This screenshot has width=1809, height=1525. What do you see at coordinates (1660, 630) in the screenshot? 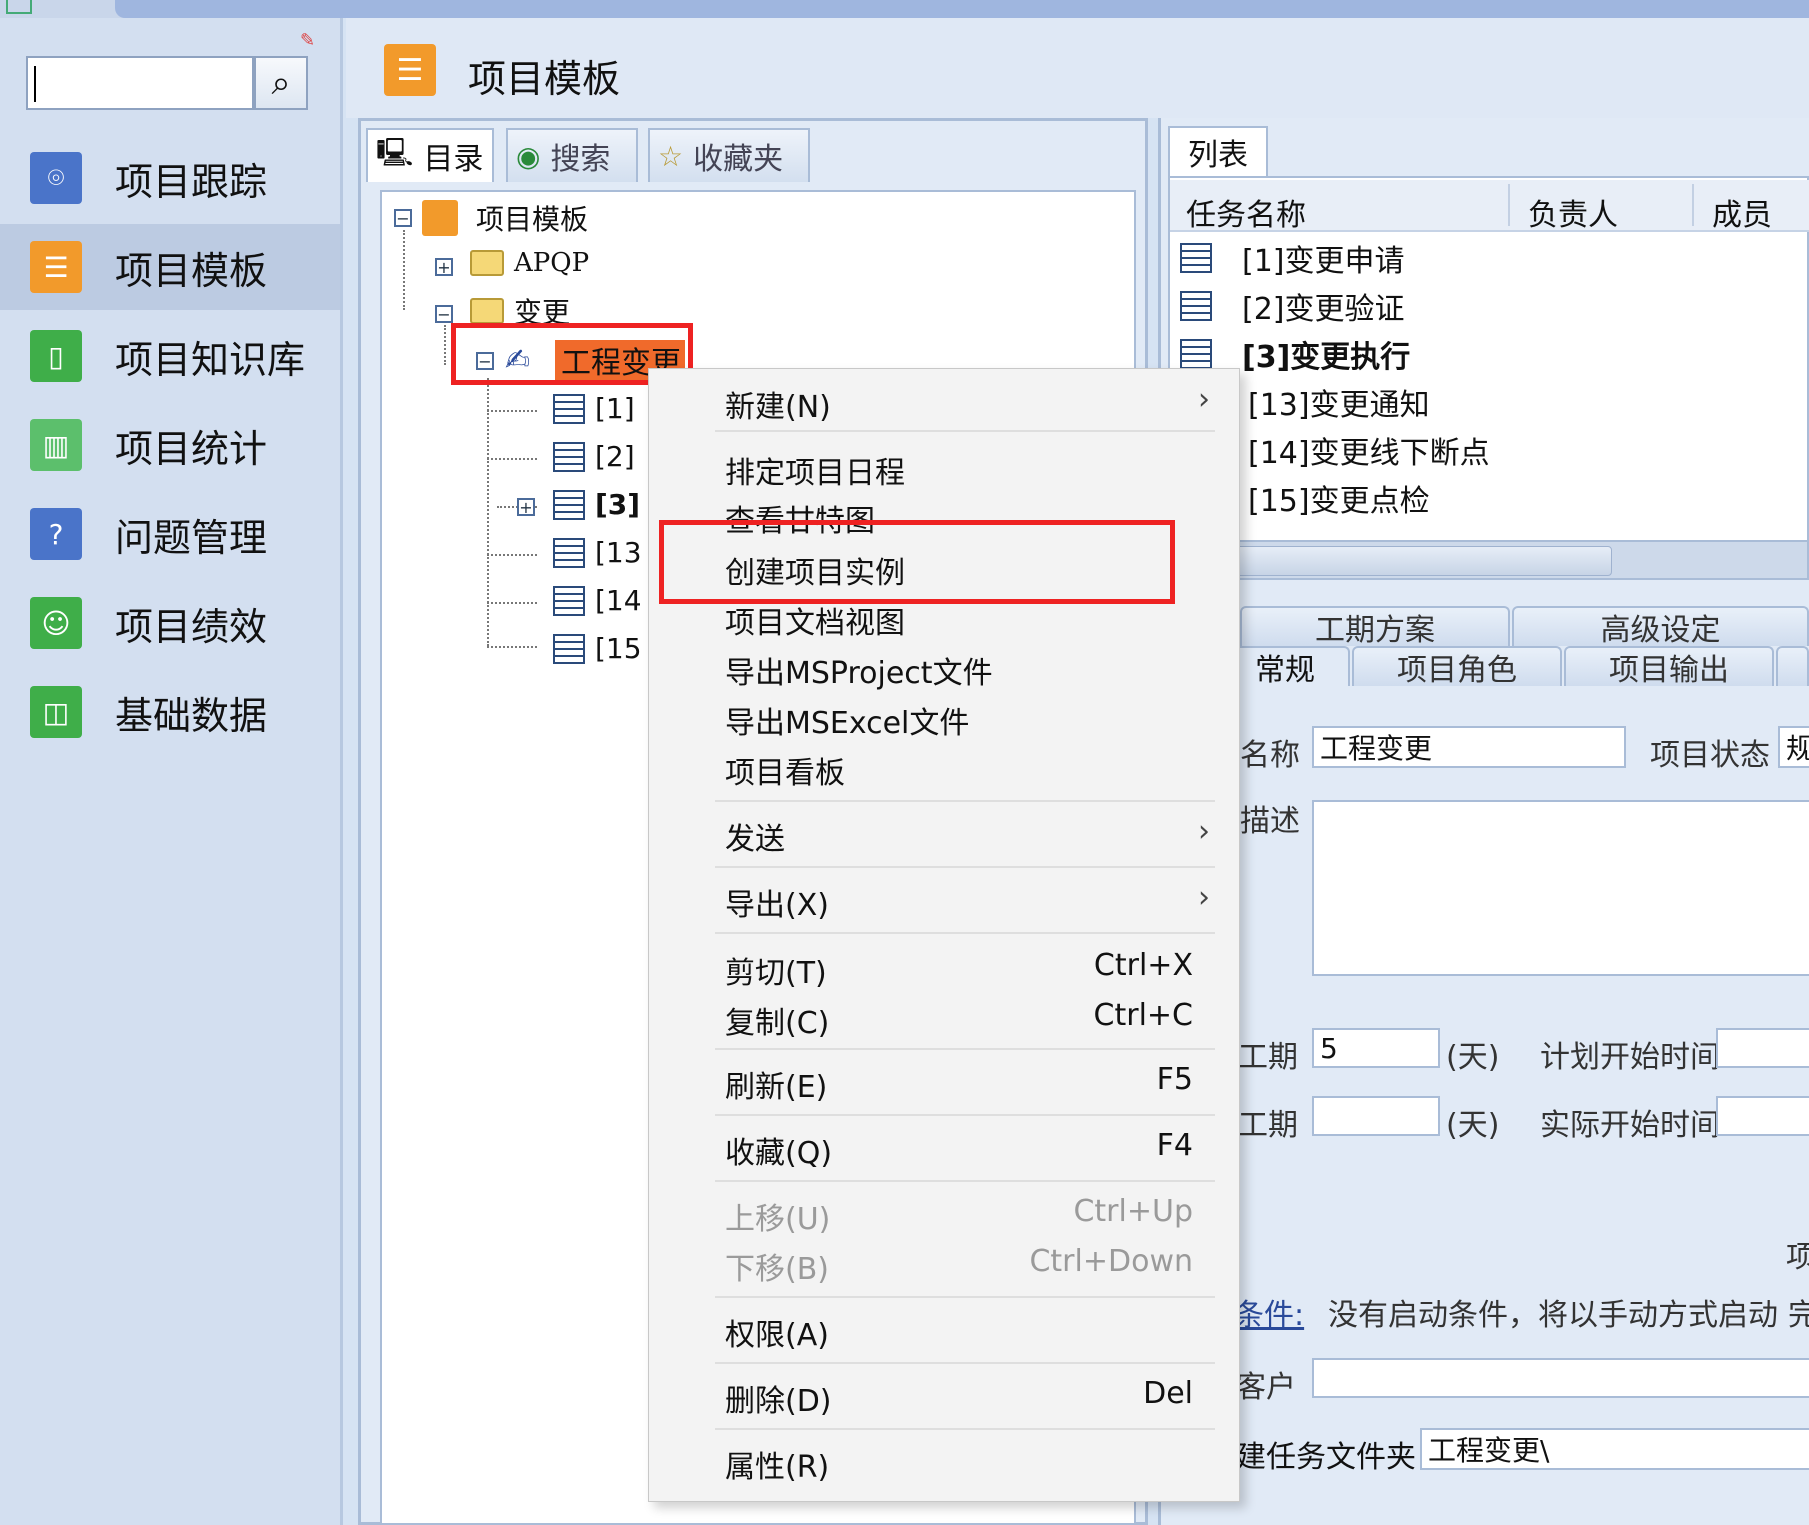
I see `tab-label: 高级设定` at bounding box center [1660, 630].